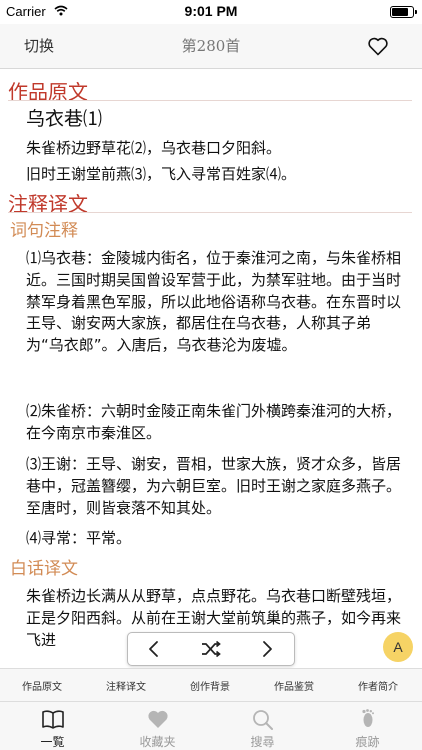 The height and width of the screenshot is (750, 422). I want to click on footprint-icon, so click(367, 718).